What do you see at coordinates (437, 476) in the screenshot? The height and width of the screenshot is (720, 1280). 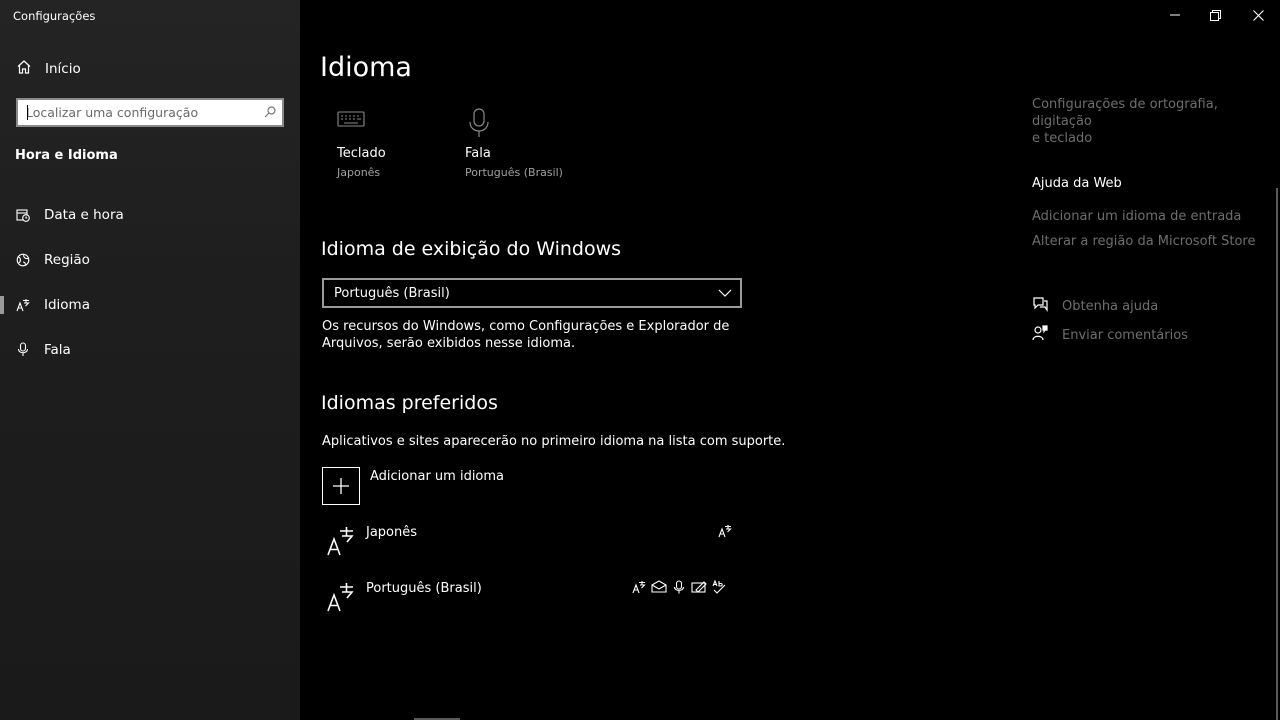 I see `add-language-label: Adicionar um idioma` at bounding box center [437, 476].